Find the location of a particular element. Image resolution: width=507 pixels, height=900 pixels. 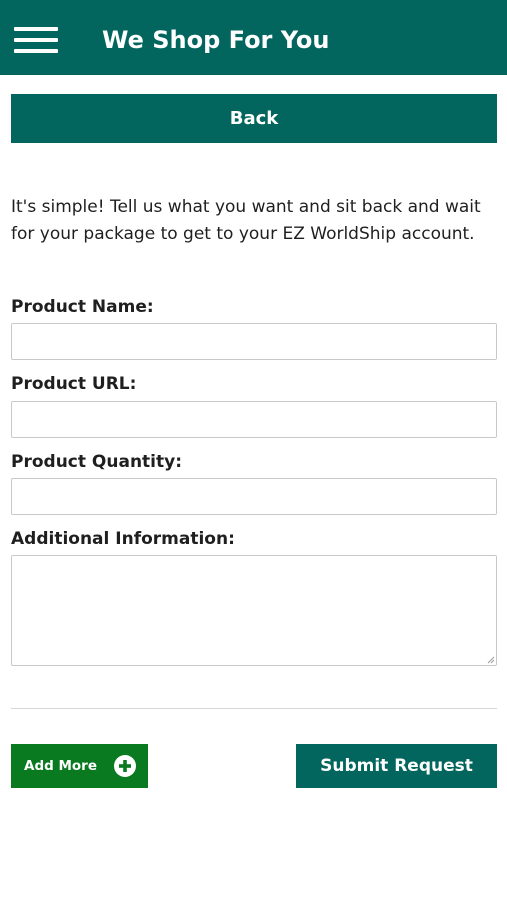

add-more-button: Add More is located at coordinates (79, 766).